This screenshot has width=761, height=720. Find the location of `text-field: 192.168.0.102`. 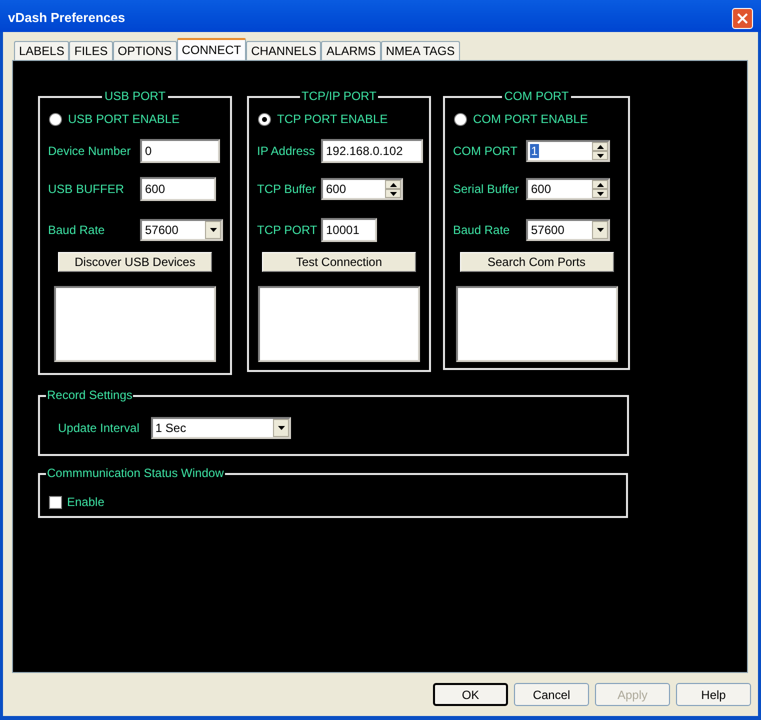

text-field: 192.168.0.102 is located at coordinates (372, 151).